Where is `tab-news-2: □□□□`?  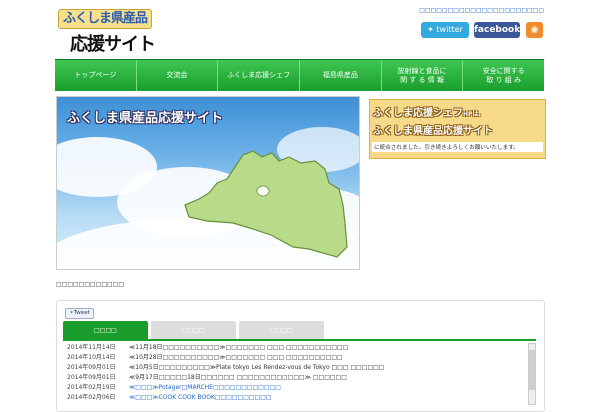
tab-news-2: □□□□ is located at coordinates (193, 330).